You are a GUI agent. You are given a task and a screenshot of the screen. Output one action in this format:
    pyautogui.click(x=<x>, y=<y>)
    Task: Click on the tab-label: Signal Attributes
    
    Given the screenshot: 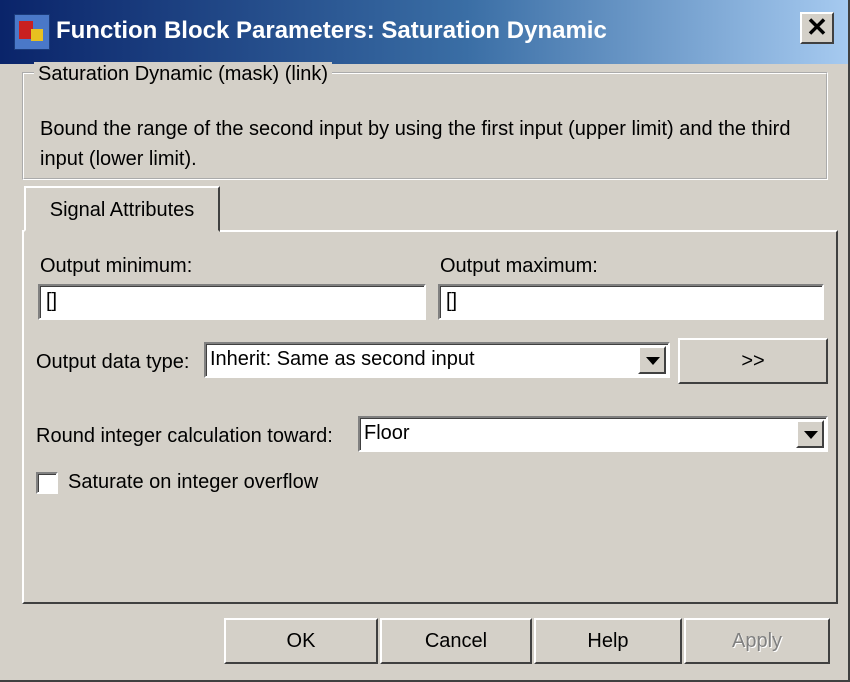 What is the action you would take?
    pyautogui.click(x=122, y=210)
    